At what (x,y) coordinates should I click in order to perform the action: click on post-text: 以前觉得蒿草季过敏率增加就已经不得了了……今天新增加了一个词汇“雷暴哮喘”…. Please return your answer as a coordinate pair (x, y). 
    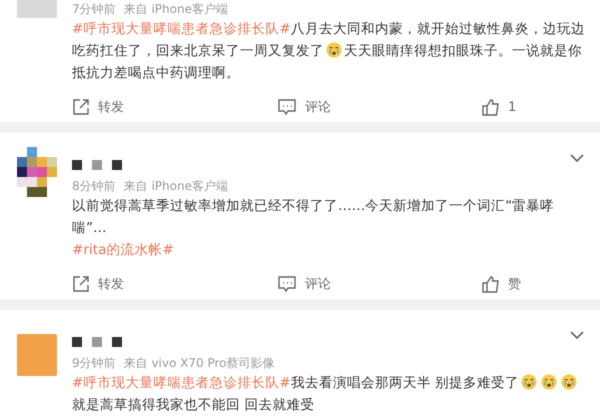
    Looking at the image, I should click on (314, 217).